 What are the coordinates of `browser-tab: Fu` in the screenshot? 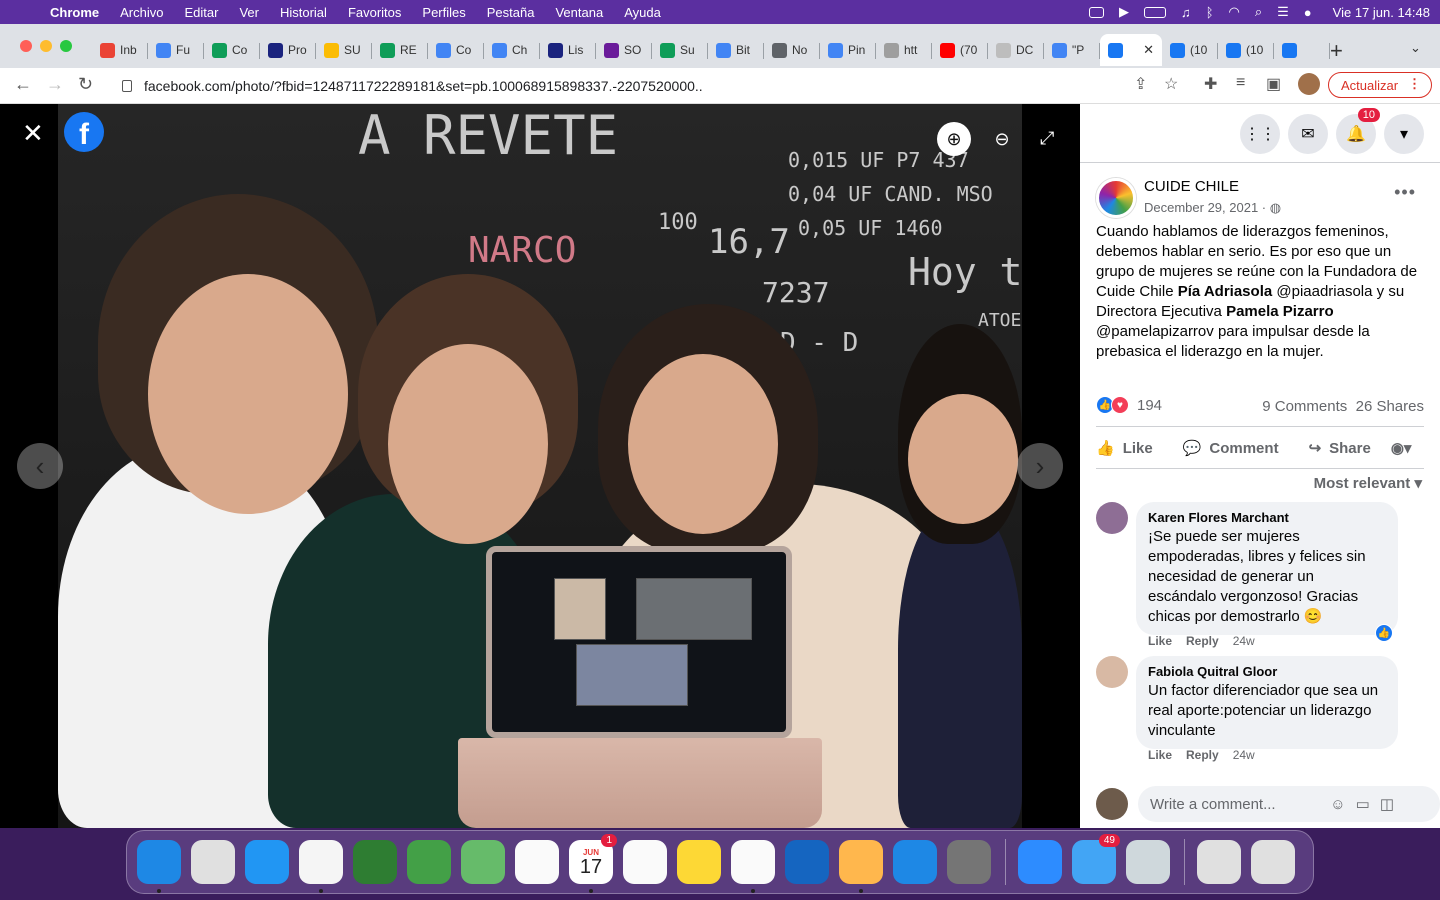 It's located at (176, 50).